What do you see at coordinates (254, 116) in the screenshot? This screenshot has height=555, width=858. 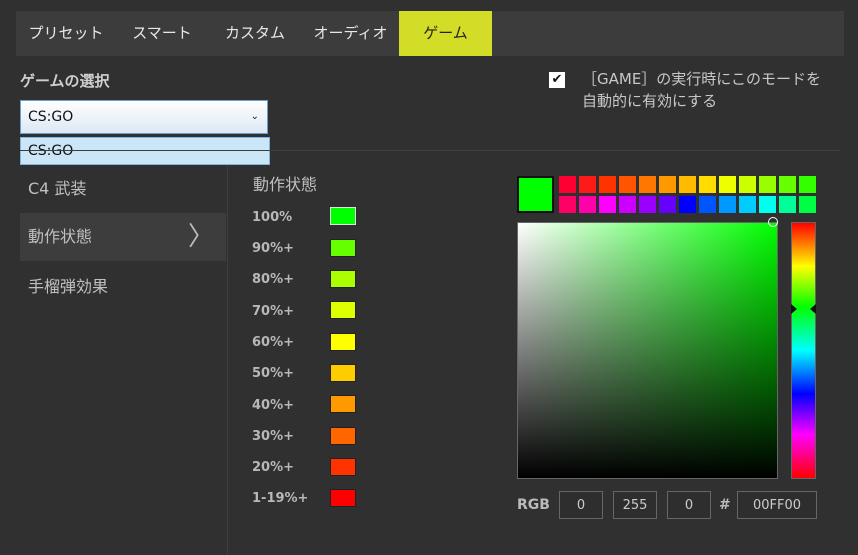 I see `chevron-down-icon: ⌄` at bounding box center [254, 116].